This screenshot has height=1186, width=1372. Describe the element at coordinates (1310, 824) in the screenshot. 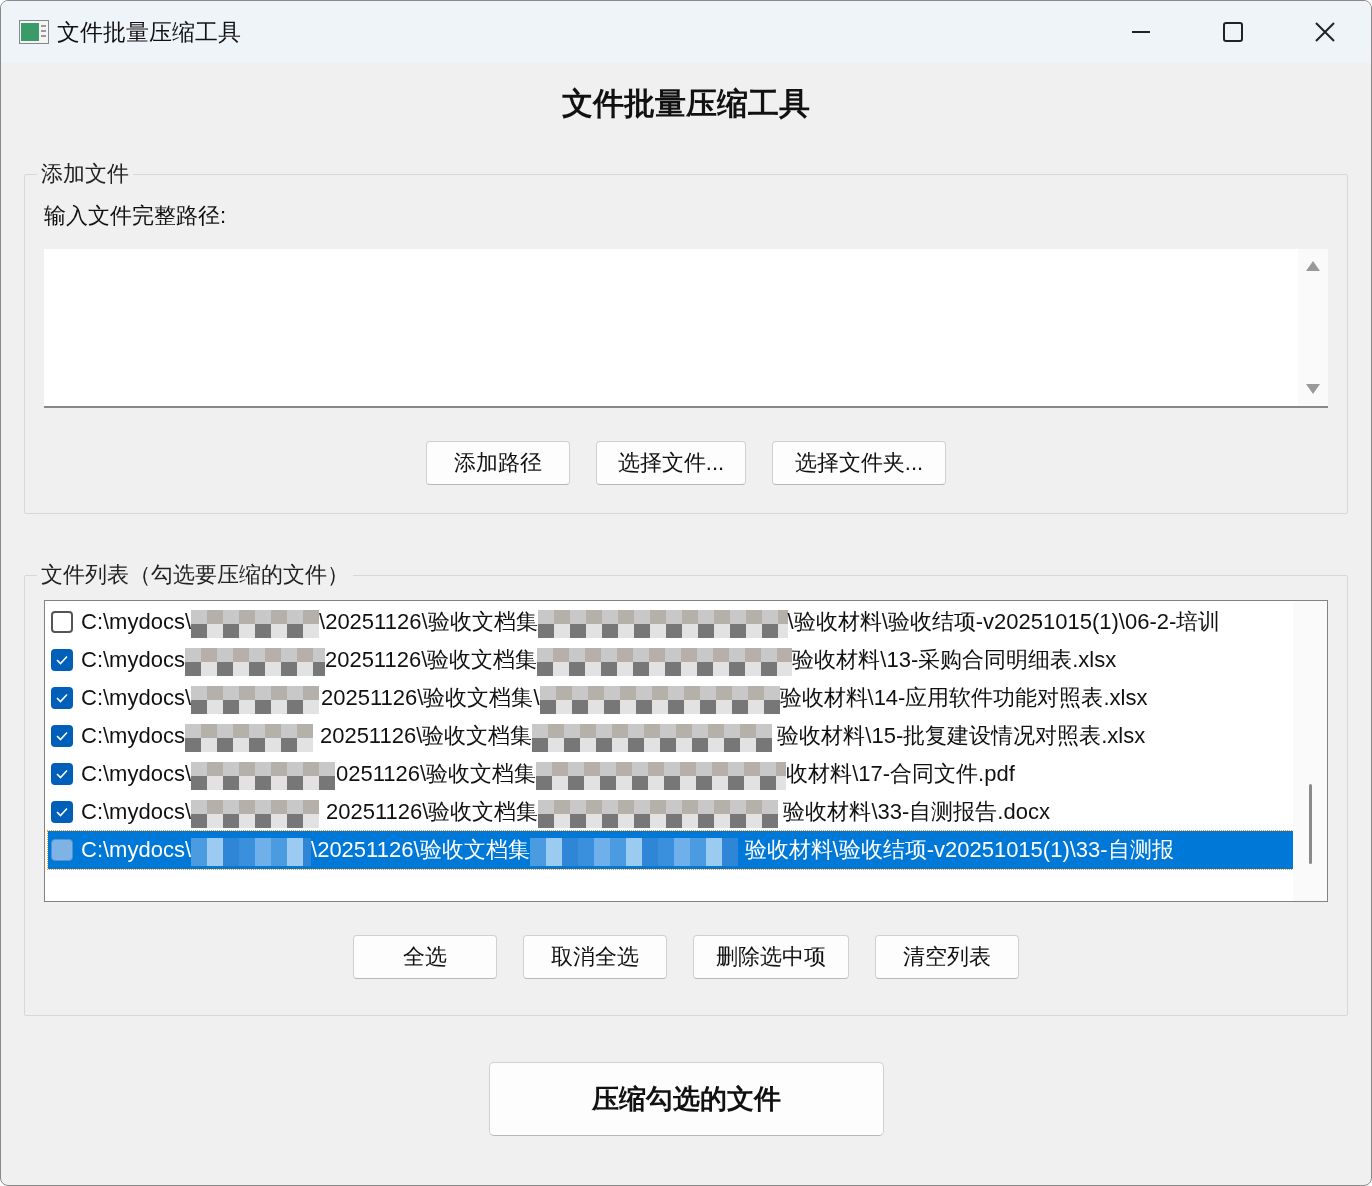

I see `scrollbar-thumb` at that location.